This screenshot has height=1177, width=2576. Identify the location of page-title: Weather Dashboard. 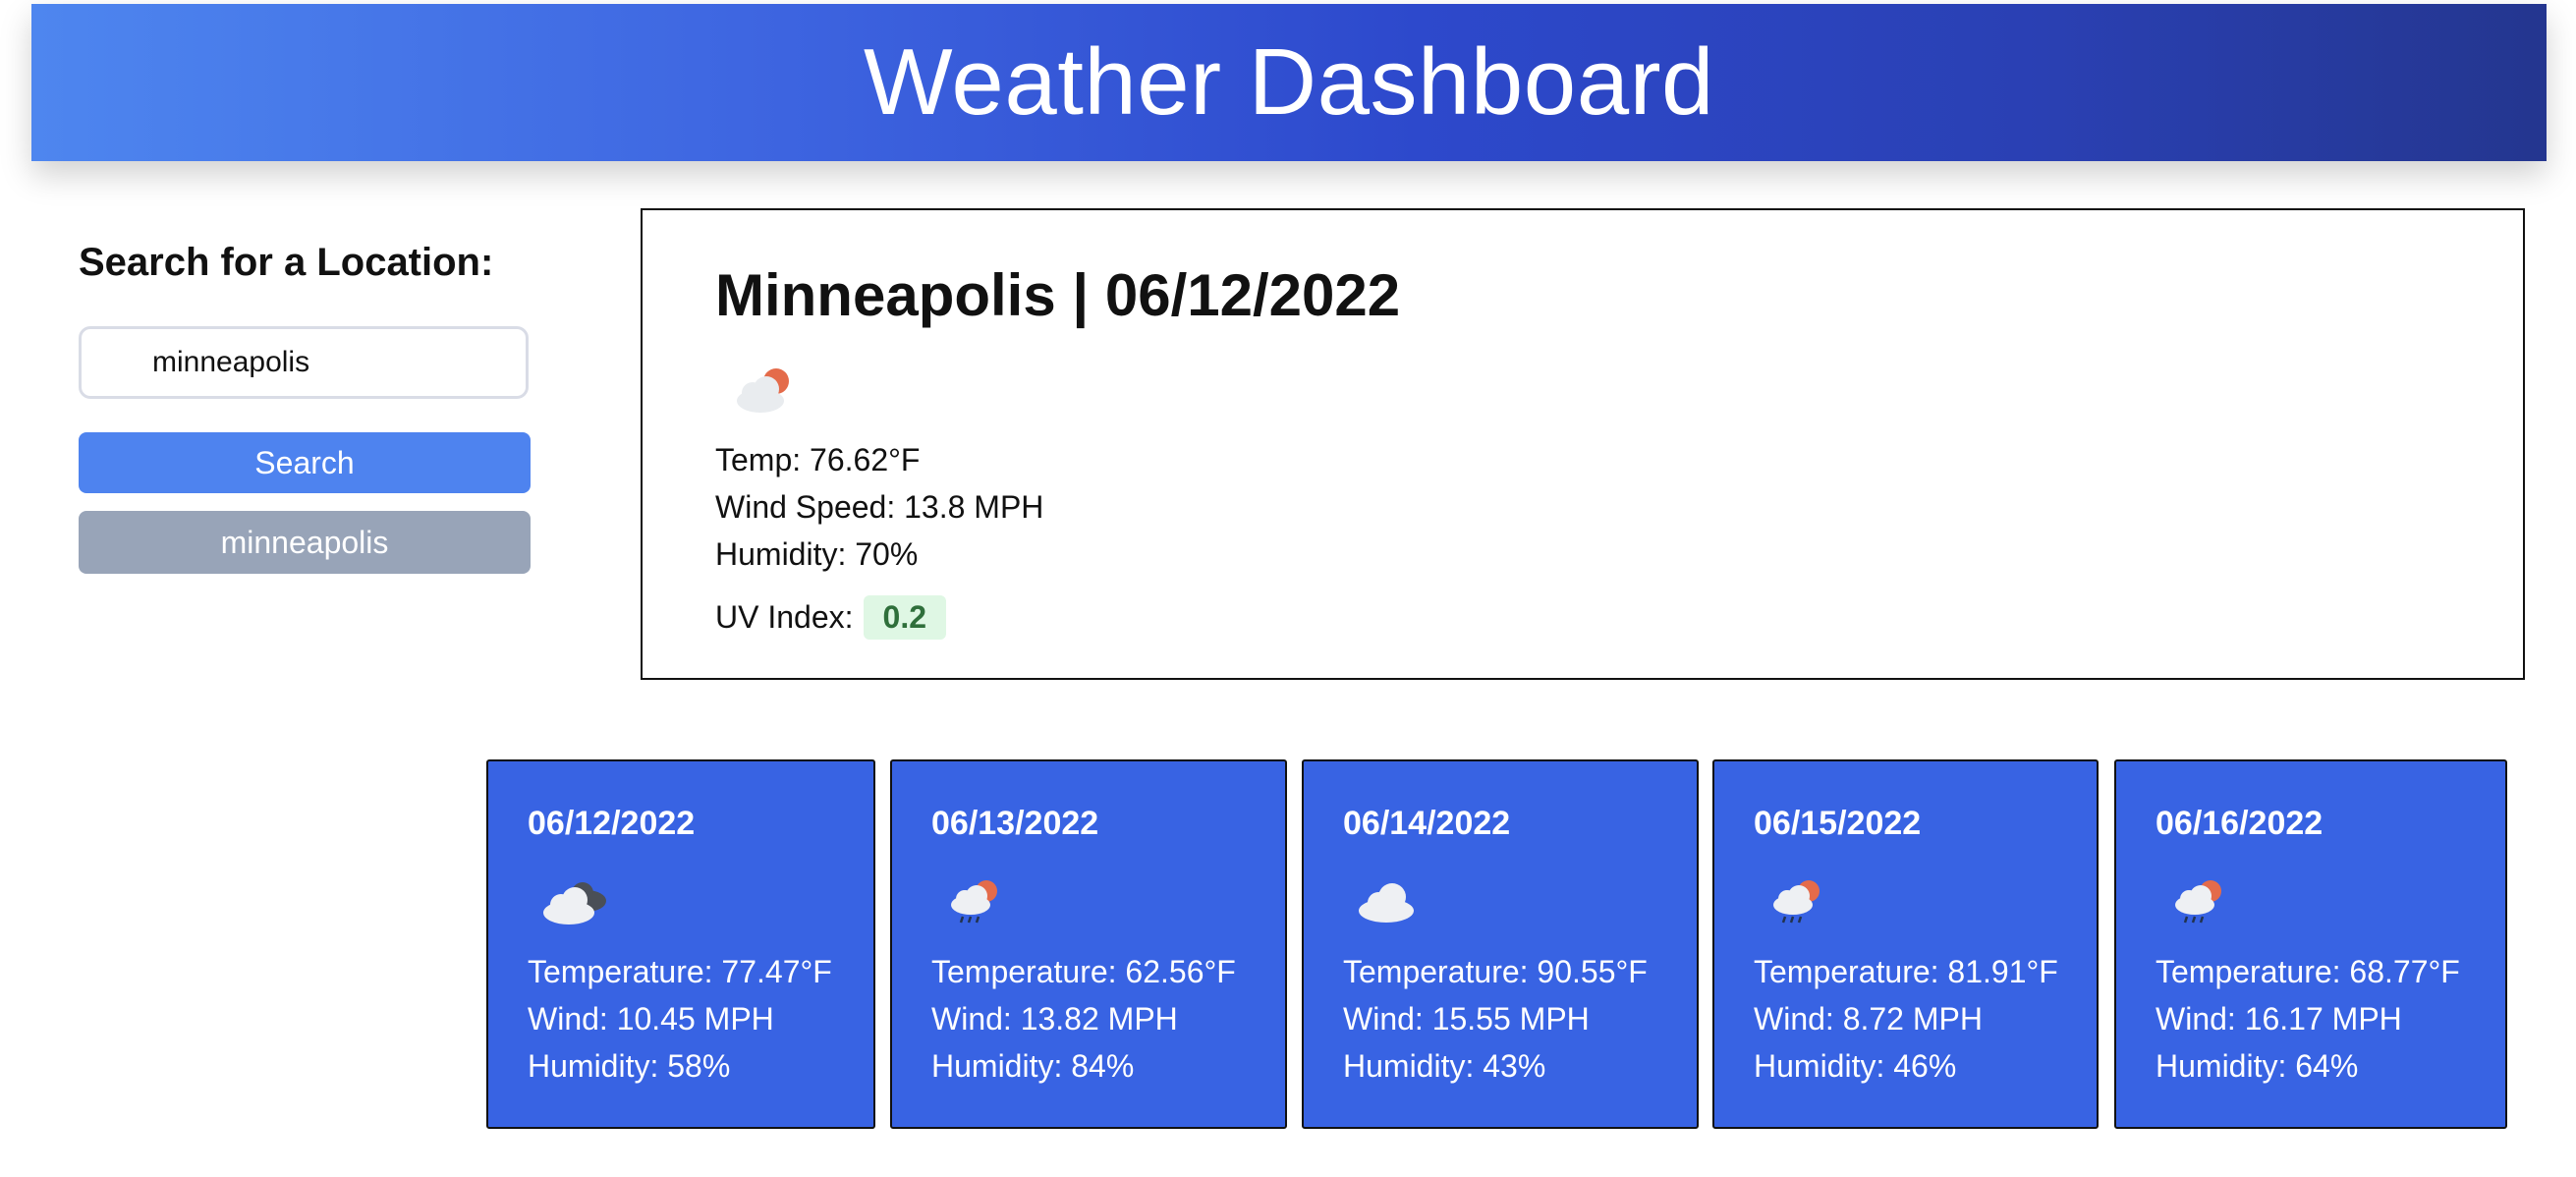
(1289, 82).